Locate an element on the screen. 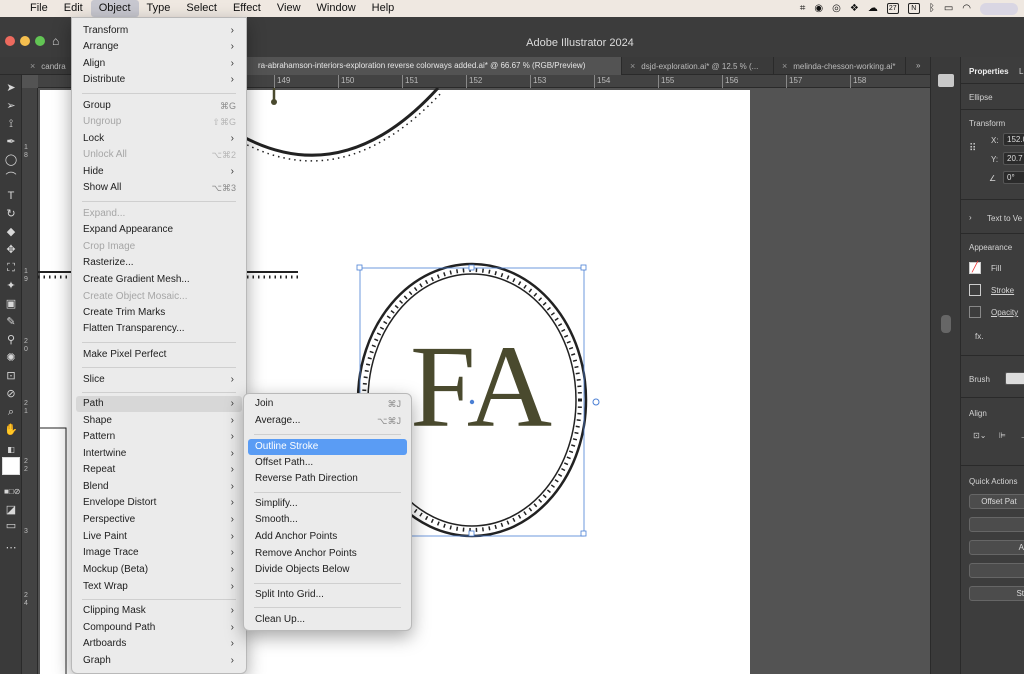 This screenshot has width=1024, height=674. submenu-item-outline-stroke: Outline Stroke is located at coordinates (327, 447).